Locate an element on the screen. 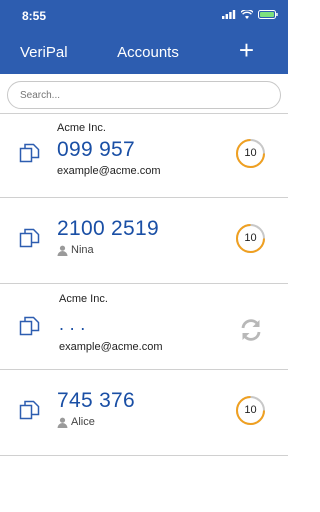  account-user: Nina is located at coordinates (75, 250).